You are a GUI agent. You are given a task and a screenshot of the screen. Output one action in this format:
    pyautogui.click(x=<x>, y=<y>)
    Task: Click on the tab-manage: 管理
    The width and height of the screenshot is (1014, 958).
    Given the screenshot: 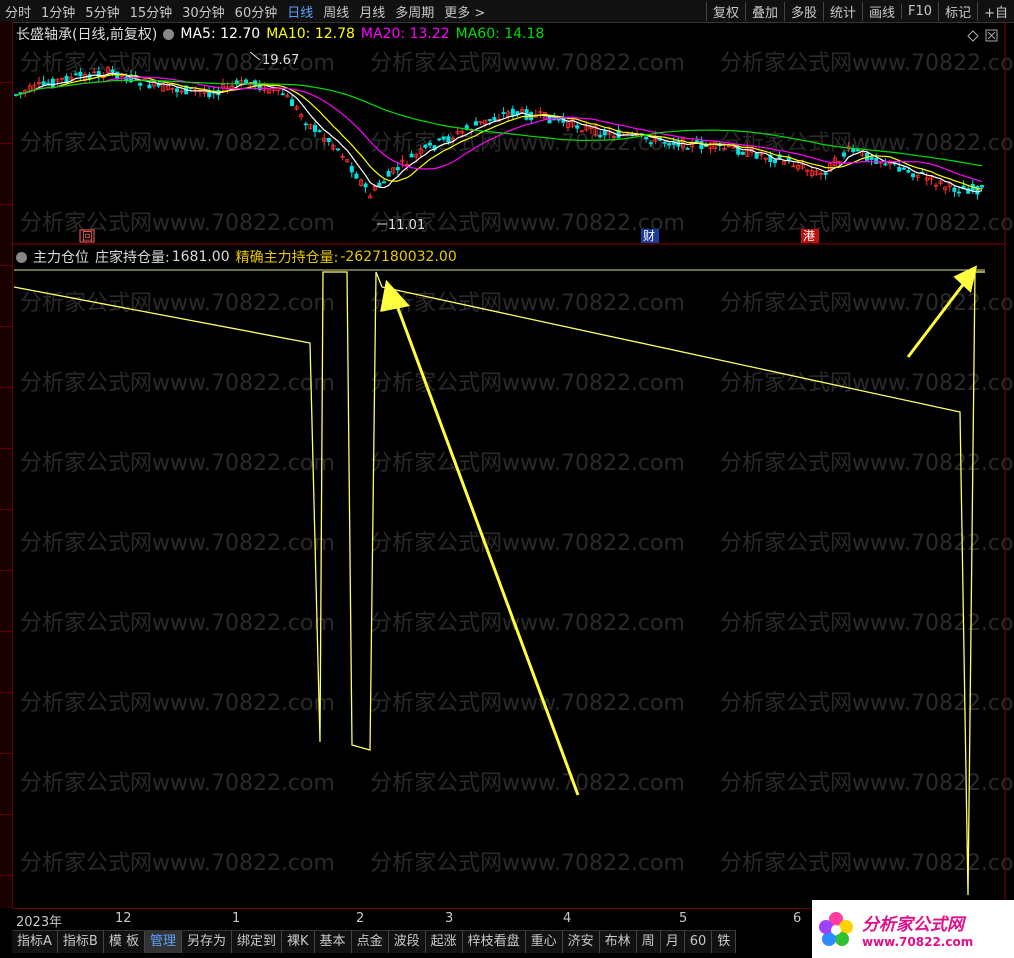 What is the action you would take?
    pyautogui.click(x=163, y=942)
    